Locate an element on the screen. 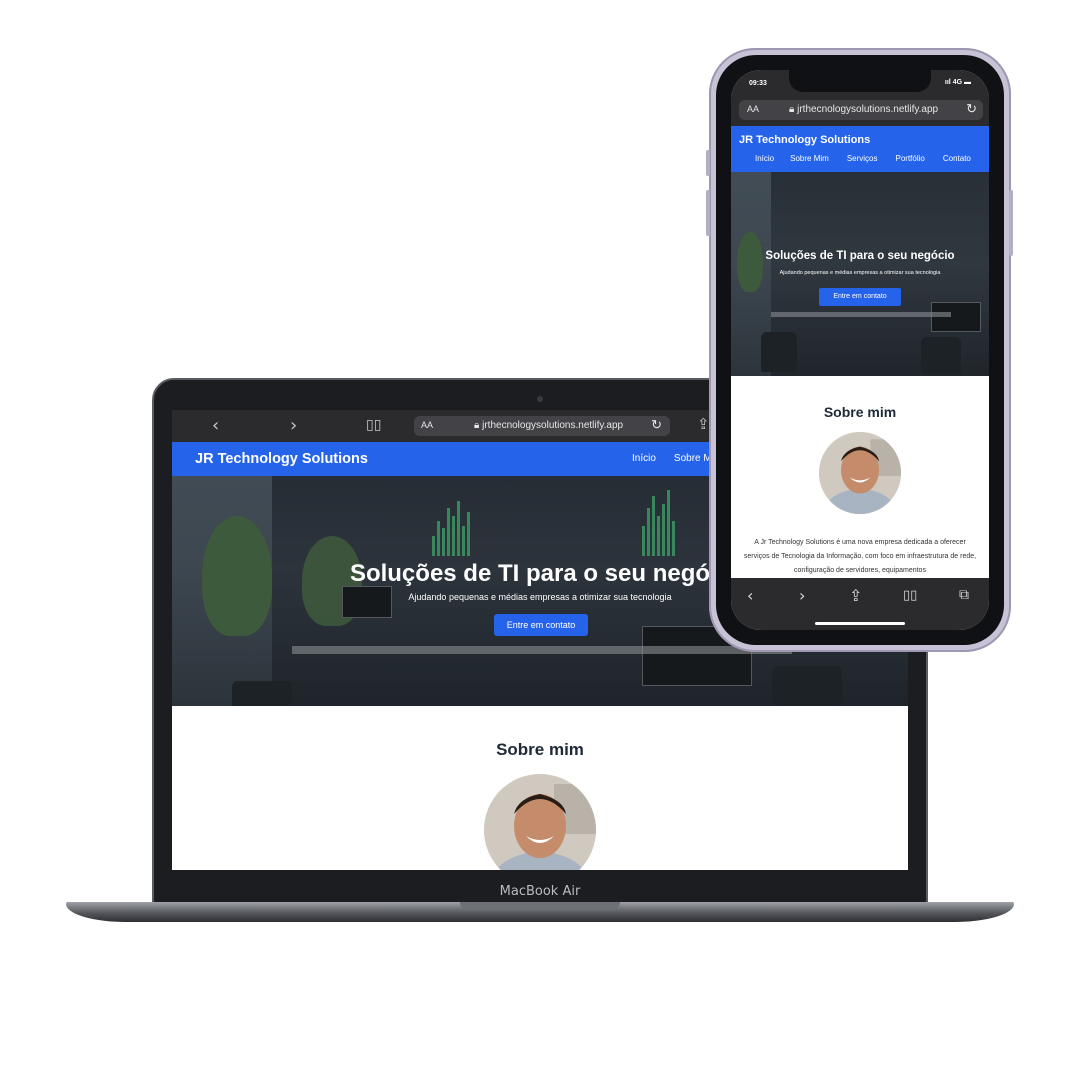 This screenshot has height=1080, width=1080. signal-icon: ııl 4G ▬ is located at coordinates (957, 82).